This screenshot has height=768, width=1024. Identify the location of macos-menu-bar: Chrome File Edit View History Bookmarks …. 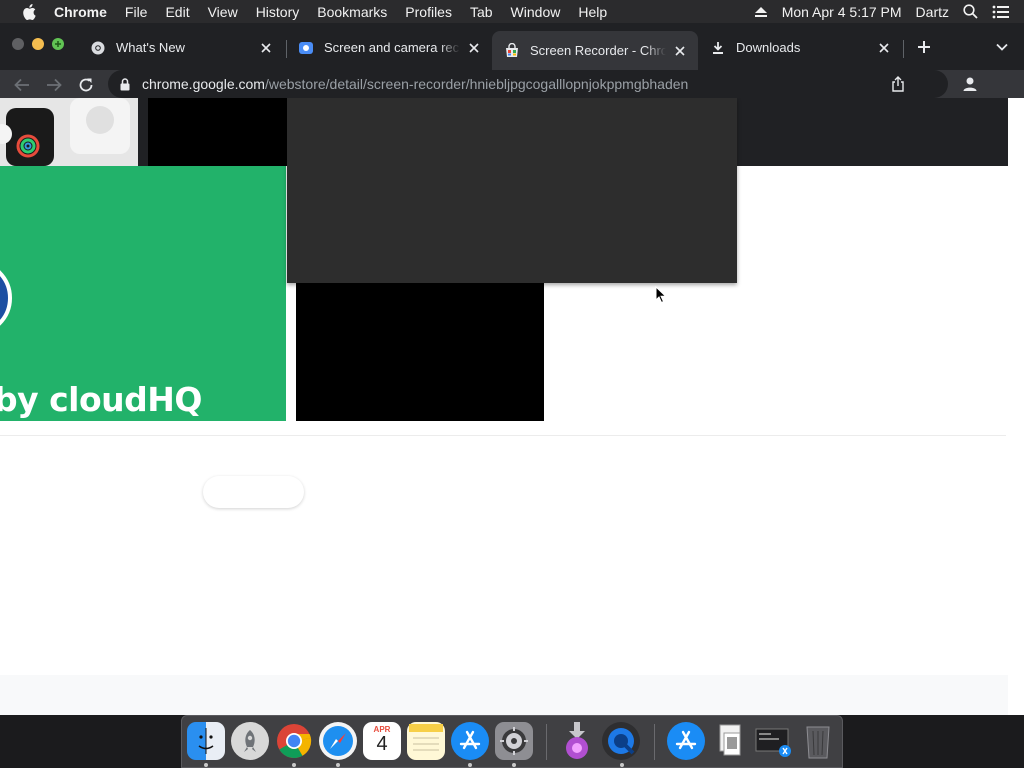
(512, 11).